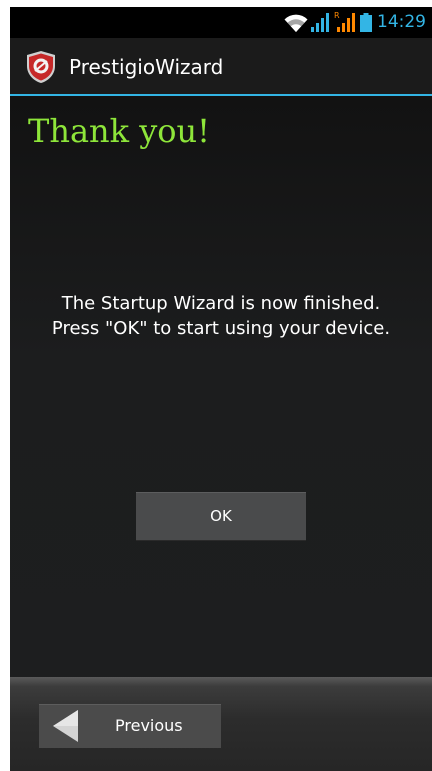  Describe the element at coordinates (41, 67) in the screenshot. I see `prestigio-shield-icon` at that location.